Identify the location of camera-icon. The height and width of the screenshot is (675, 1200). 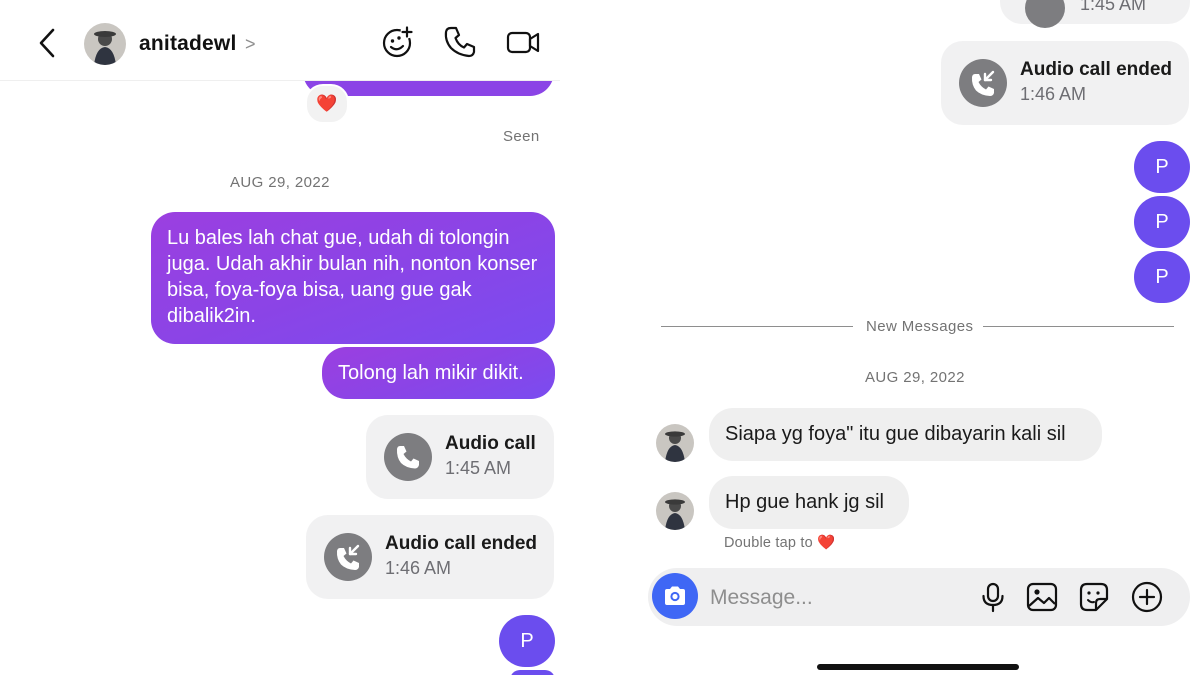
(675, 595).